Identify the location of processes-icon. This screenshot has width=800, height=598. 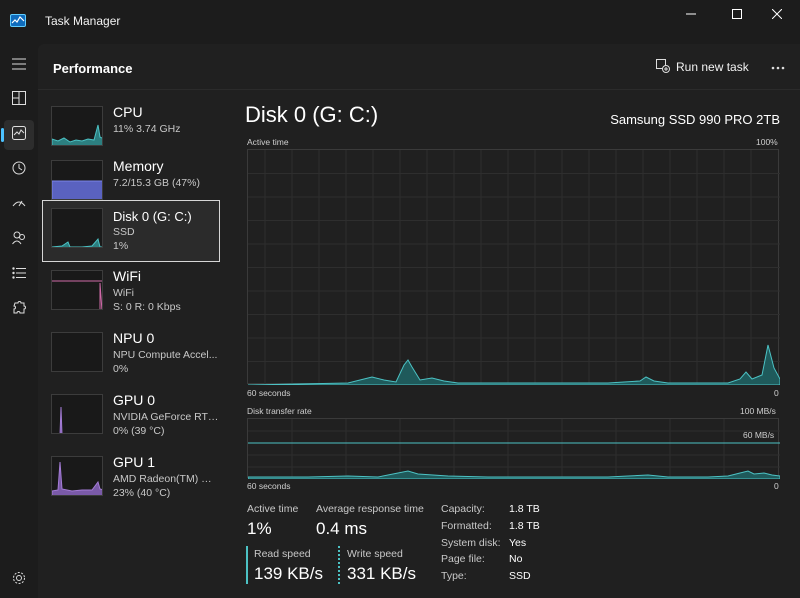
(19, 100).